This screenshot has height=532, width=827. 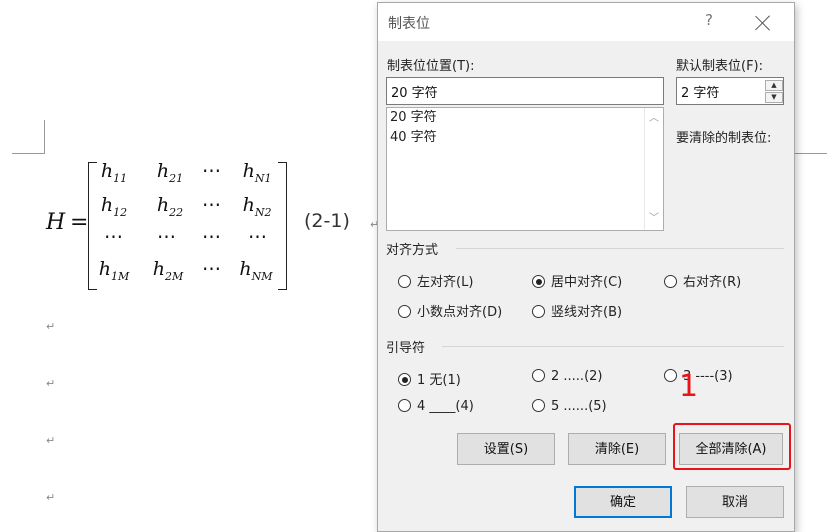 I want to click on radio-leader-none: 1 无(1), so click(x=429, y=378).